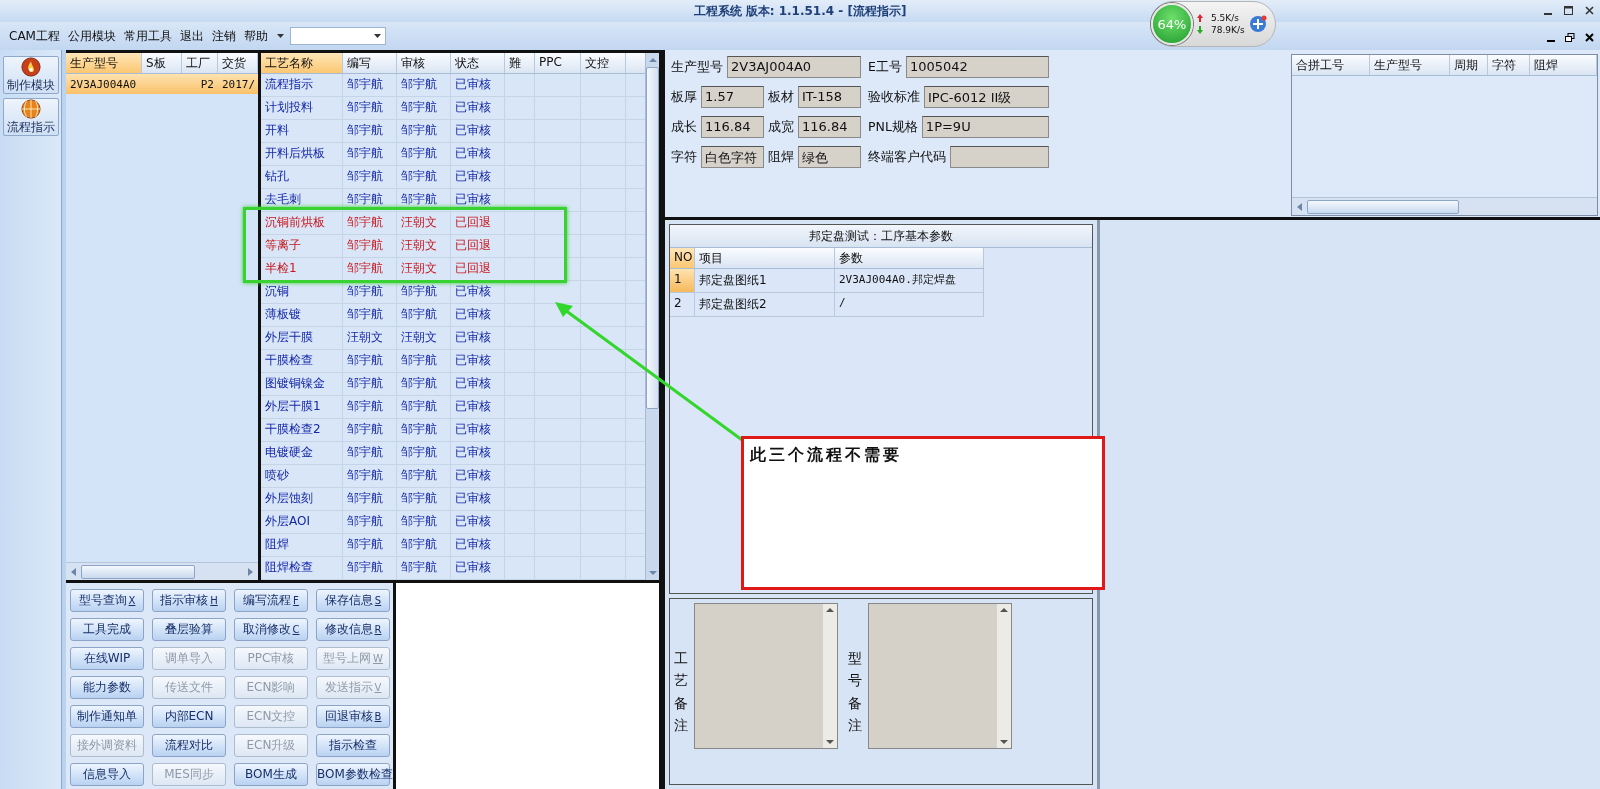 Image resolution: width=1600 pixels, height=789 pixels. I want to click on menu-item: 退出, so click(191, 36).